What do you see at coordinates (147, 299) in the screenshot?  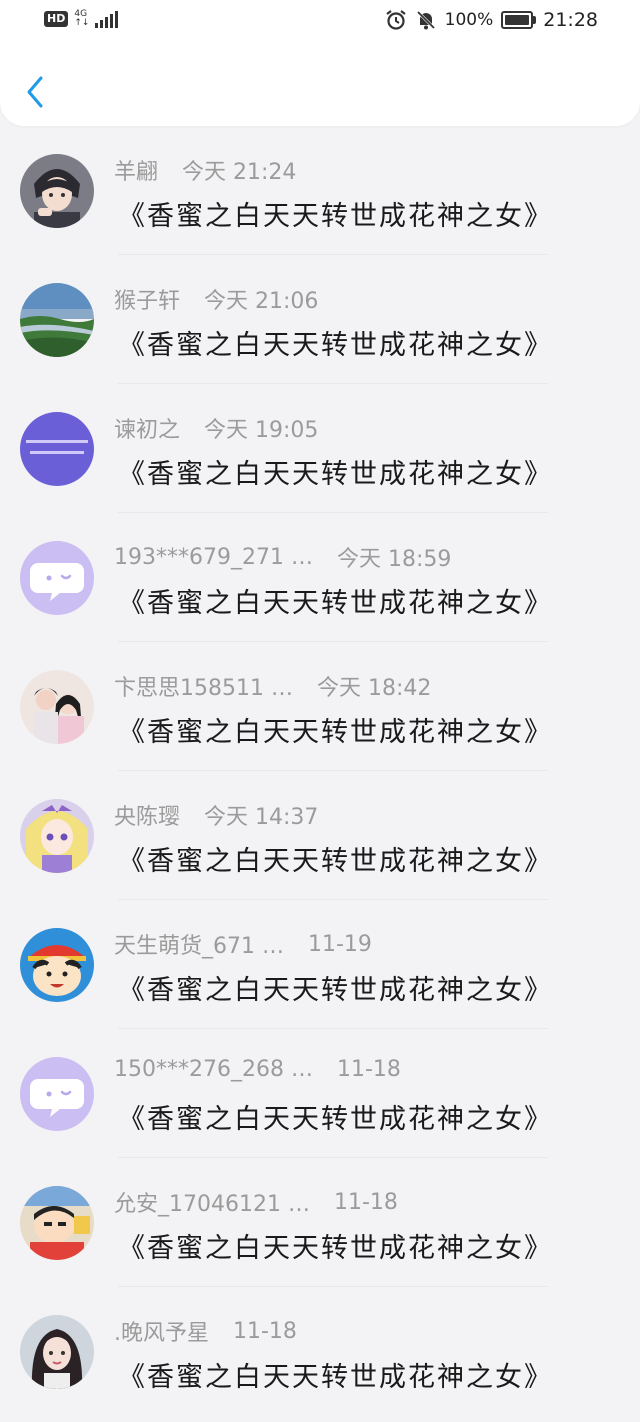 I see `username: 猴子轩` at bounding box center [147, 299].